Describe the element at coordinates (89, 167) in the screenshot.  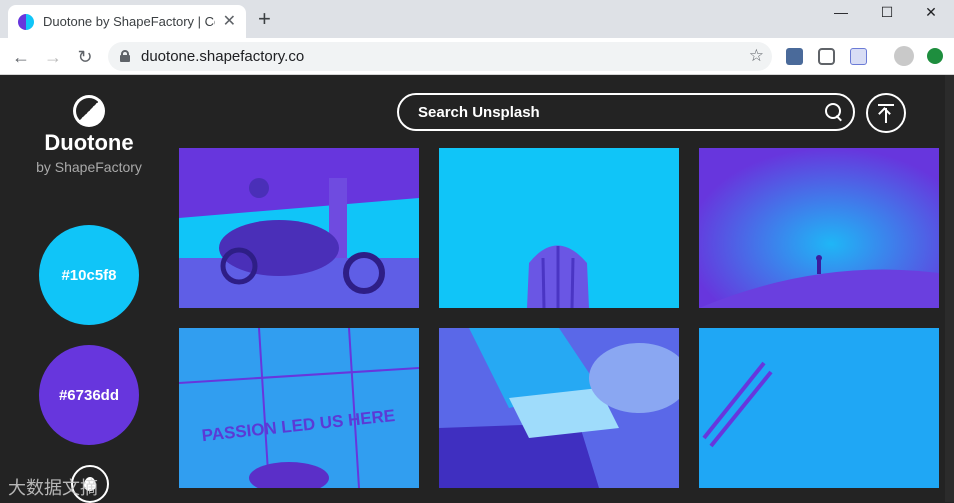
I see `brand-subtitle: by ShapeFactory` at that location.